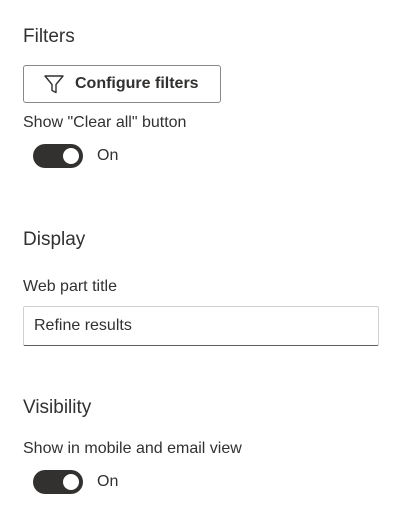 The height and width of the screenshot is (507, 397). Describe the element at coordinates (54, 84) in the screenshot. I see `filter-icon` at that location.